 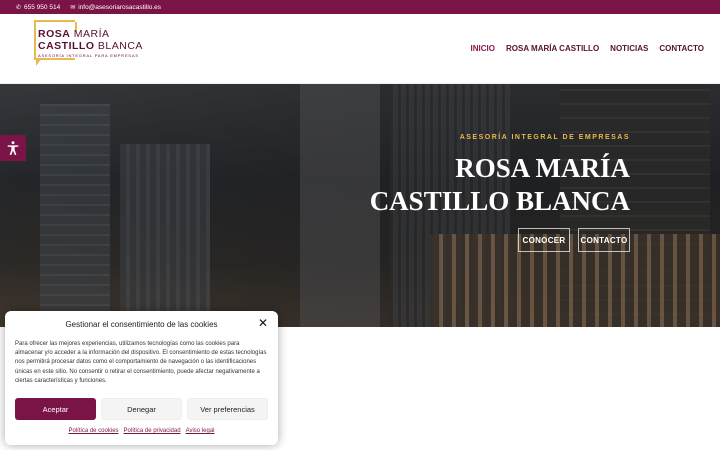 What do you see at coordinates (88, 55) in the screenshot?
I see `logo-tagline: ASESORÍA INTEGRAL PARA EMPRESAS` at bounding box center [88, 55].